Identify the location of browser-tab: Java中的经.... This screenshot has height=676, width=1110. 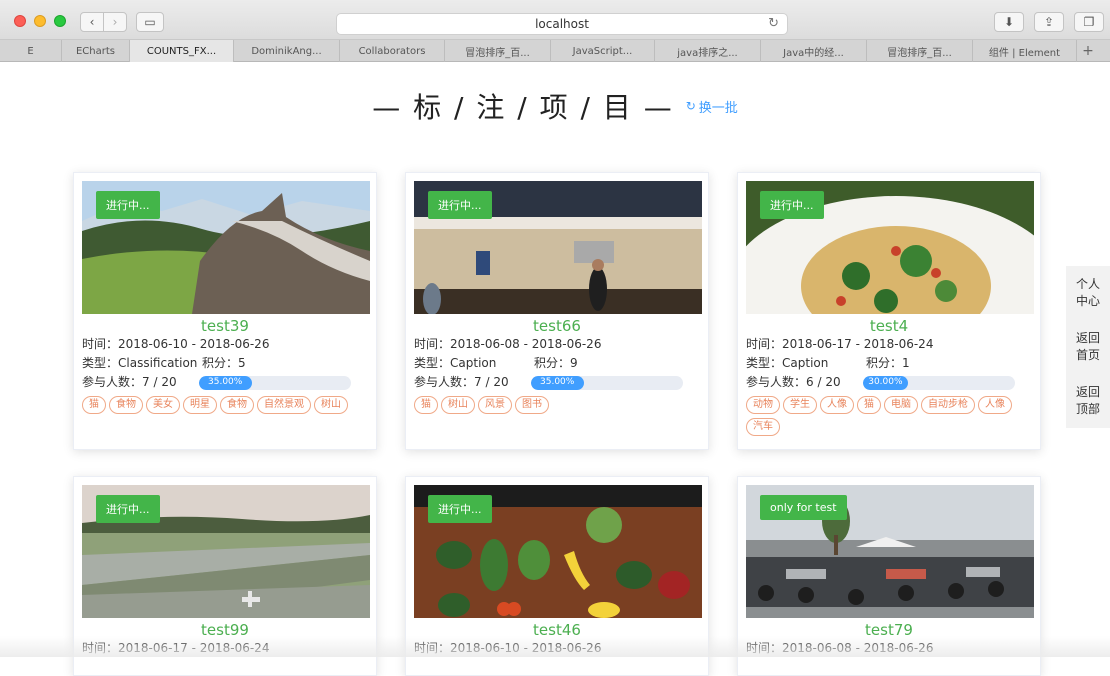
(814, 51).